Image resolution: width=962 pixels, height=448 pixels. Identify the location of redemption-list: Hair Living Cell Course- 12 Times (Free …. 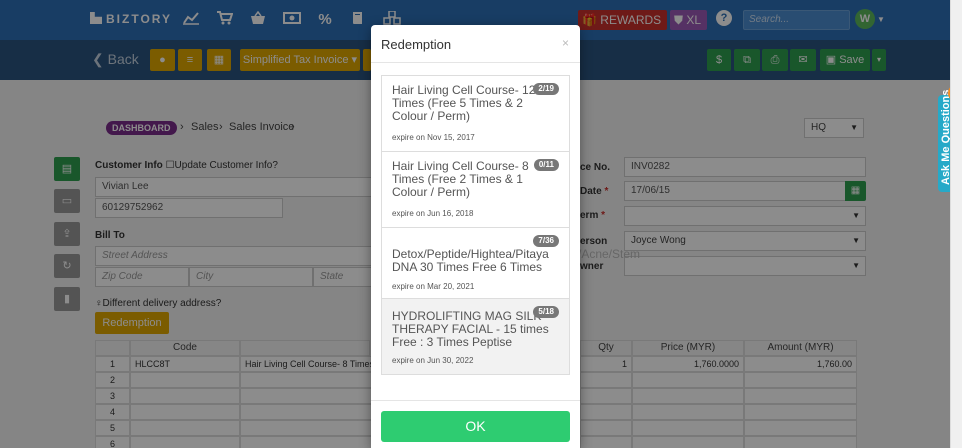
(475, 225).